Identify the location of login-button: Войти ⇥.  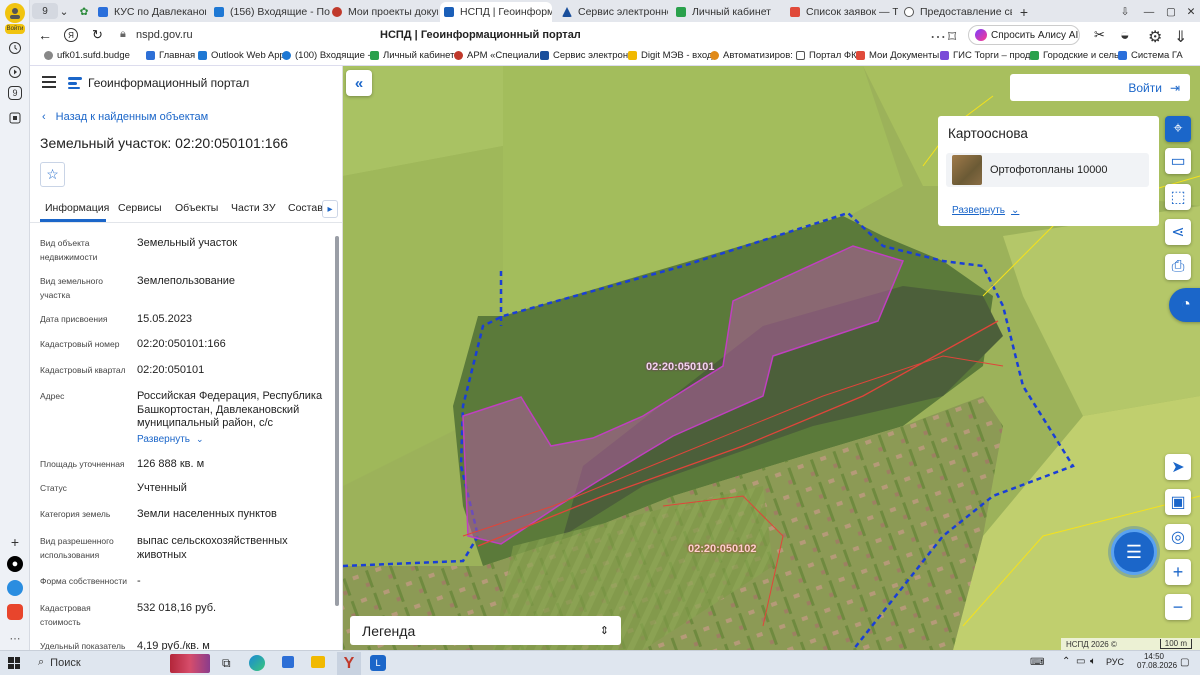
(1100, 87).